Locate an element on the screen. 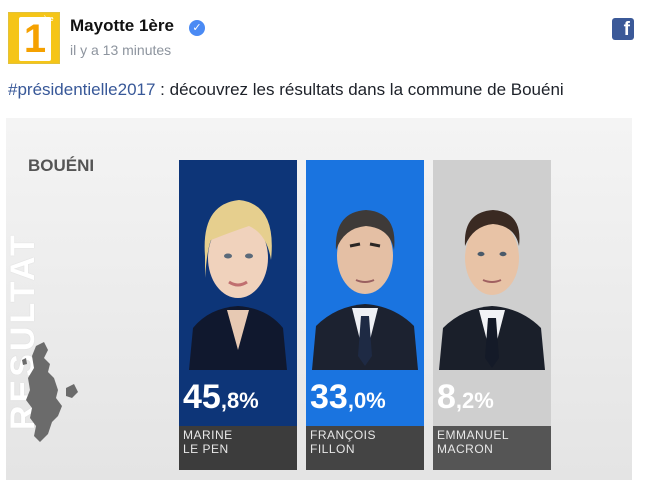 This screenshot has width=646, height=480. candidate-card-fillon: 33,0% FRANÇOIS FILLON is located at coordinates (365, 315).